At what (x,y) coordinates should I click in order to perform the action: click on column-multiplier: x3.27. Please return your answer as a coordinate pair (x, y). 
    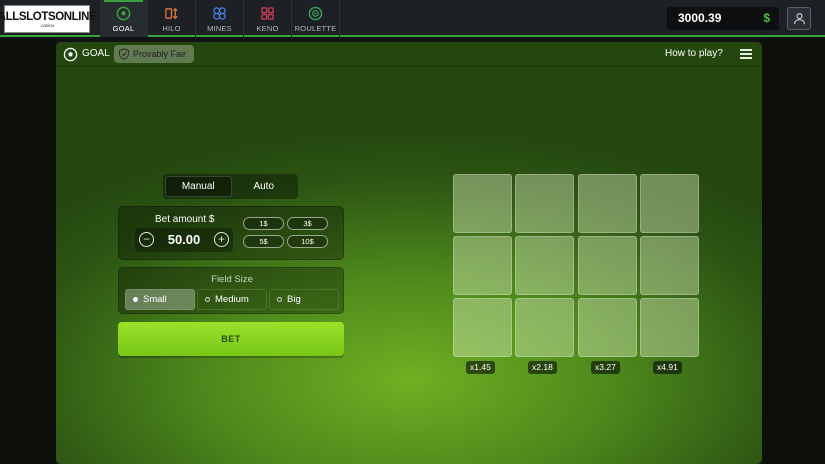
    Looking at the image, I should click on (605, 367).